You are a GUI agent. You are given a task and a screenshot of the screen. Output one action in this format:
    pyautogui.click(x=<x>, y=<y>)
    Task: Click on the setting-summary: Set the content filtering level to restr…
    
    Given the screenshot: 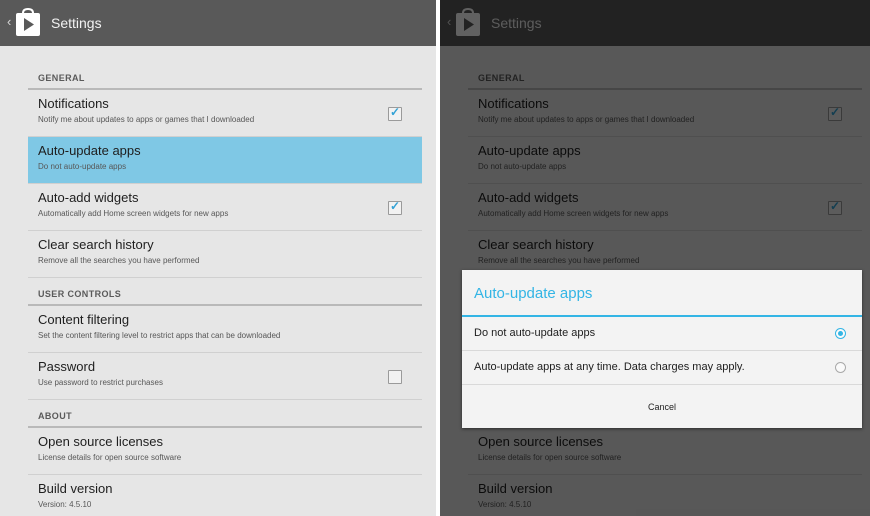 What is the action you would take?
    pyautogui.click(x=159, y=335)
    